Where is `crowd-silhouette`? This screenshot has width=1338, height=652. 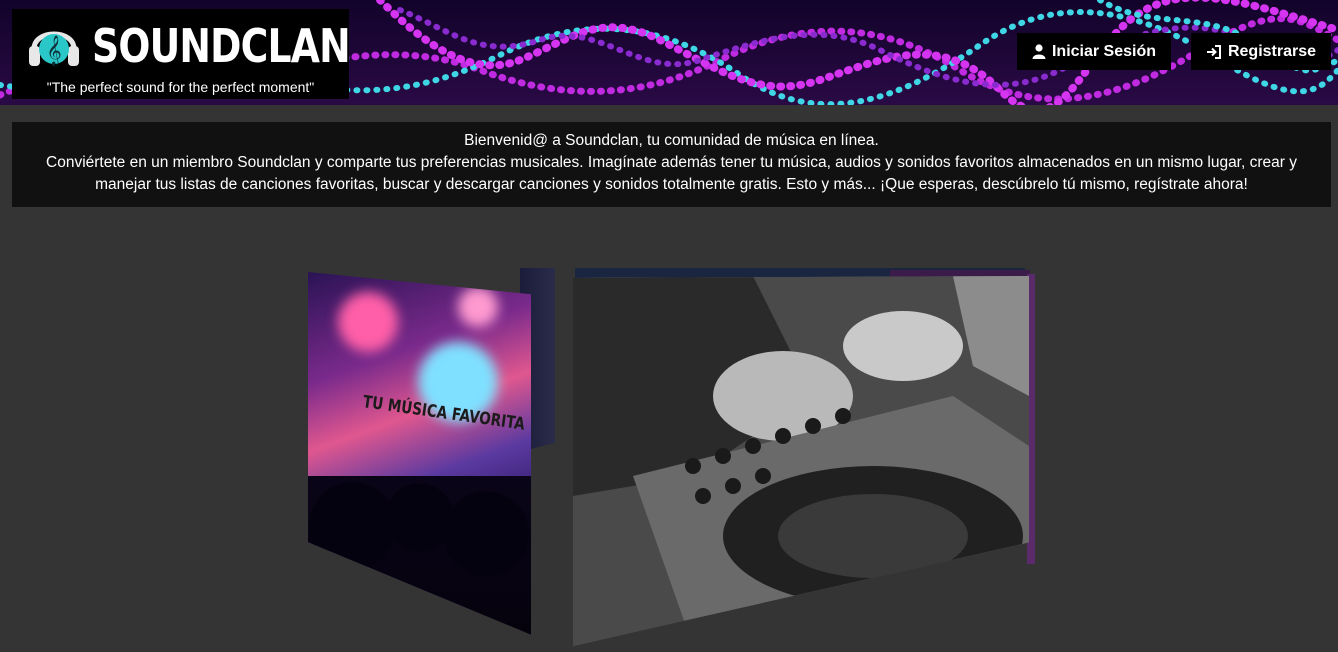 crowd-silhouette is located at coordinates (419, 555).